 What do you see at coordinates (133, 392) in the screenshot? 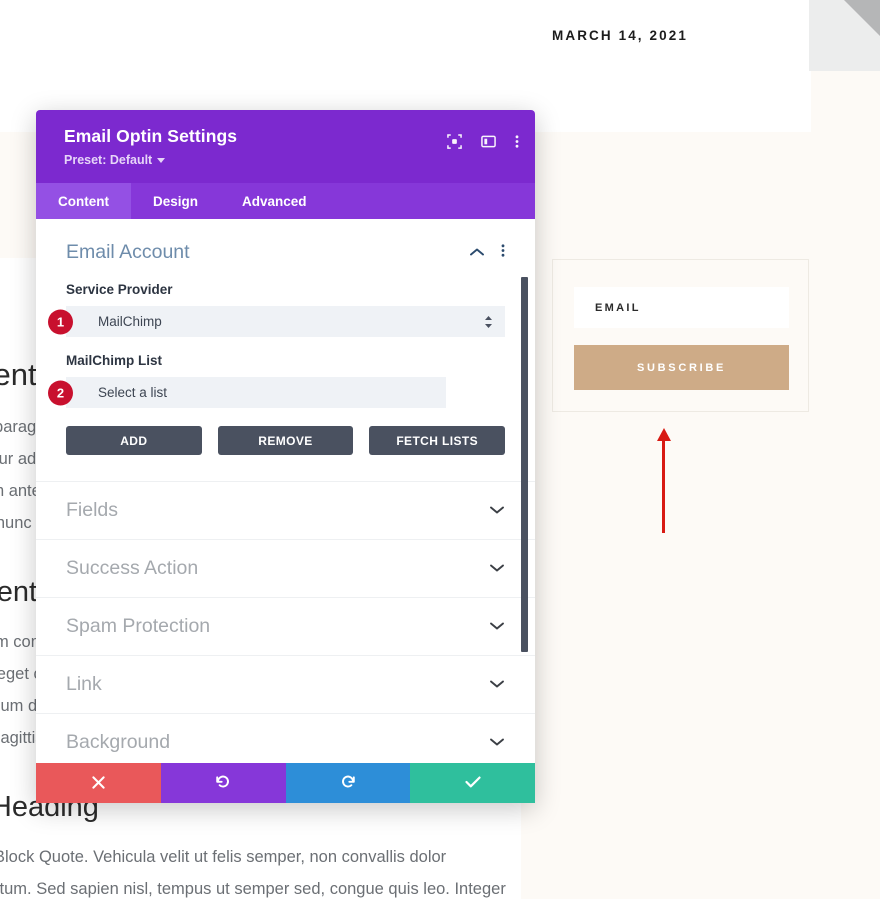
I see `mailchimp-list-value: Select a list` at bounding box center [133, 392].